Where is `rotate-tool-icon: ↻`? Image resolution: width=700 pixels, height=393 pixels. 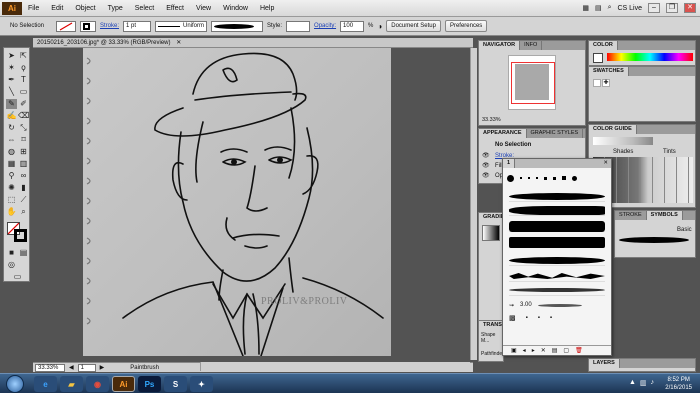 rotate-tool-icon: ↻ is located at coordinates (11, 128).